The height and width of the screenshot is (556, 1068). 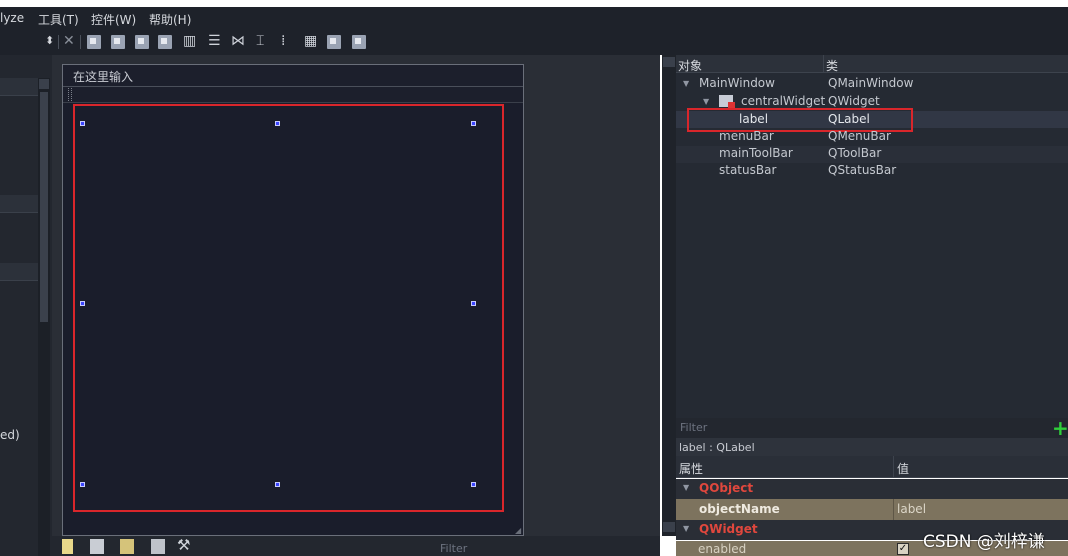 What do you see at coordinates (832, 65) in the screenshot?
I see `column-header-class: 类` at bounding box center [832, 65].